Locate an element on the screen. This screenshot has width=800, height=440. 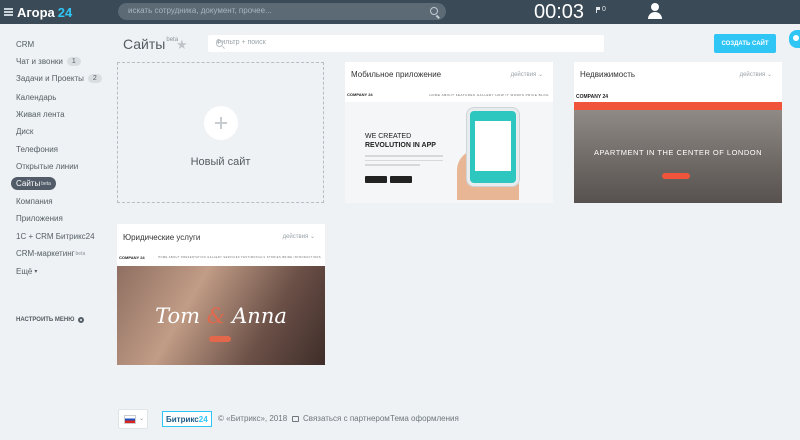
sidebar-item-tasks: Задачи и Проекты 2 is located at coordinates (59, 78).